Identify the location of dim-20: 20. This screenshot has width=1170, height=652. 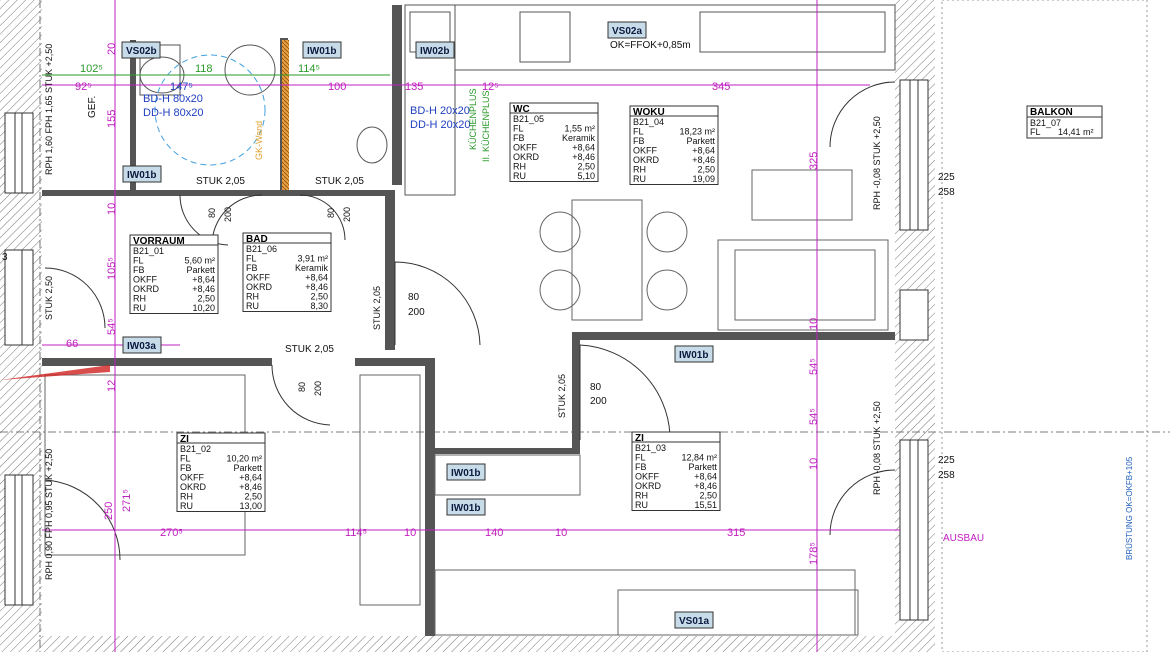
(112, 49).